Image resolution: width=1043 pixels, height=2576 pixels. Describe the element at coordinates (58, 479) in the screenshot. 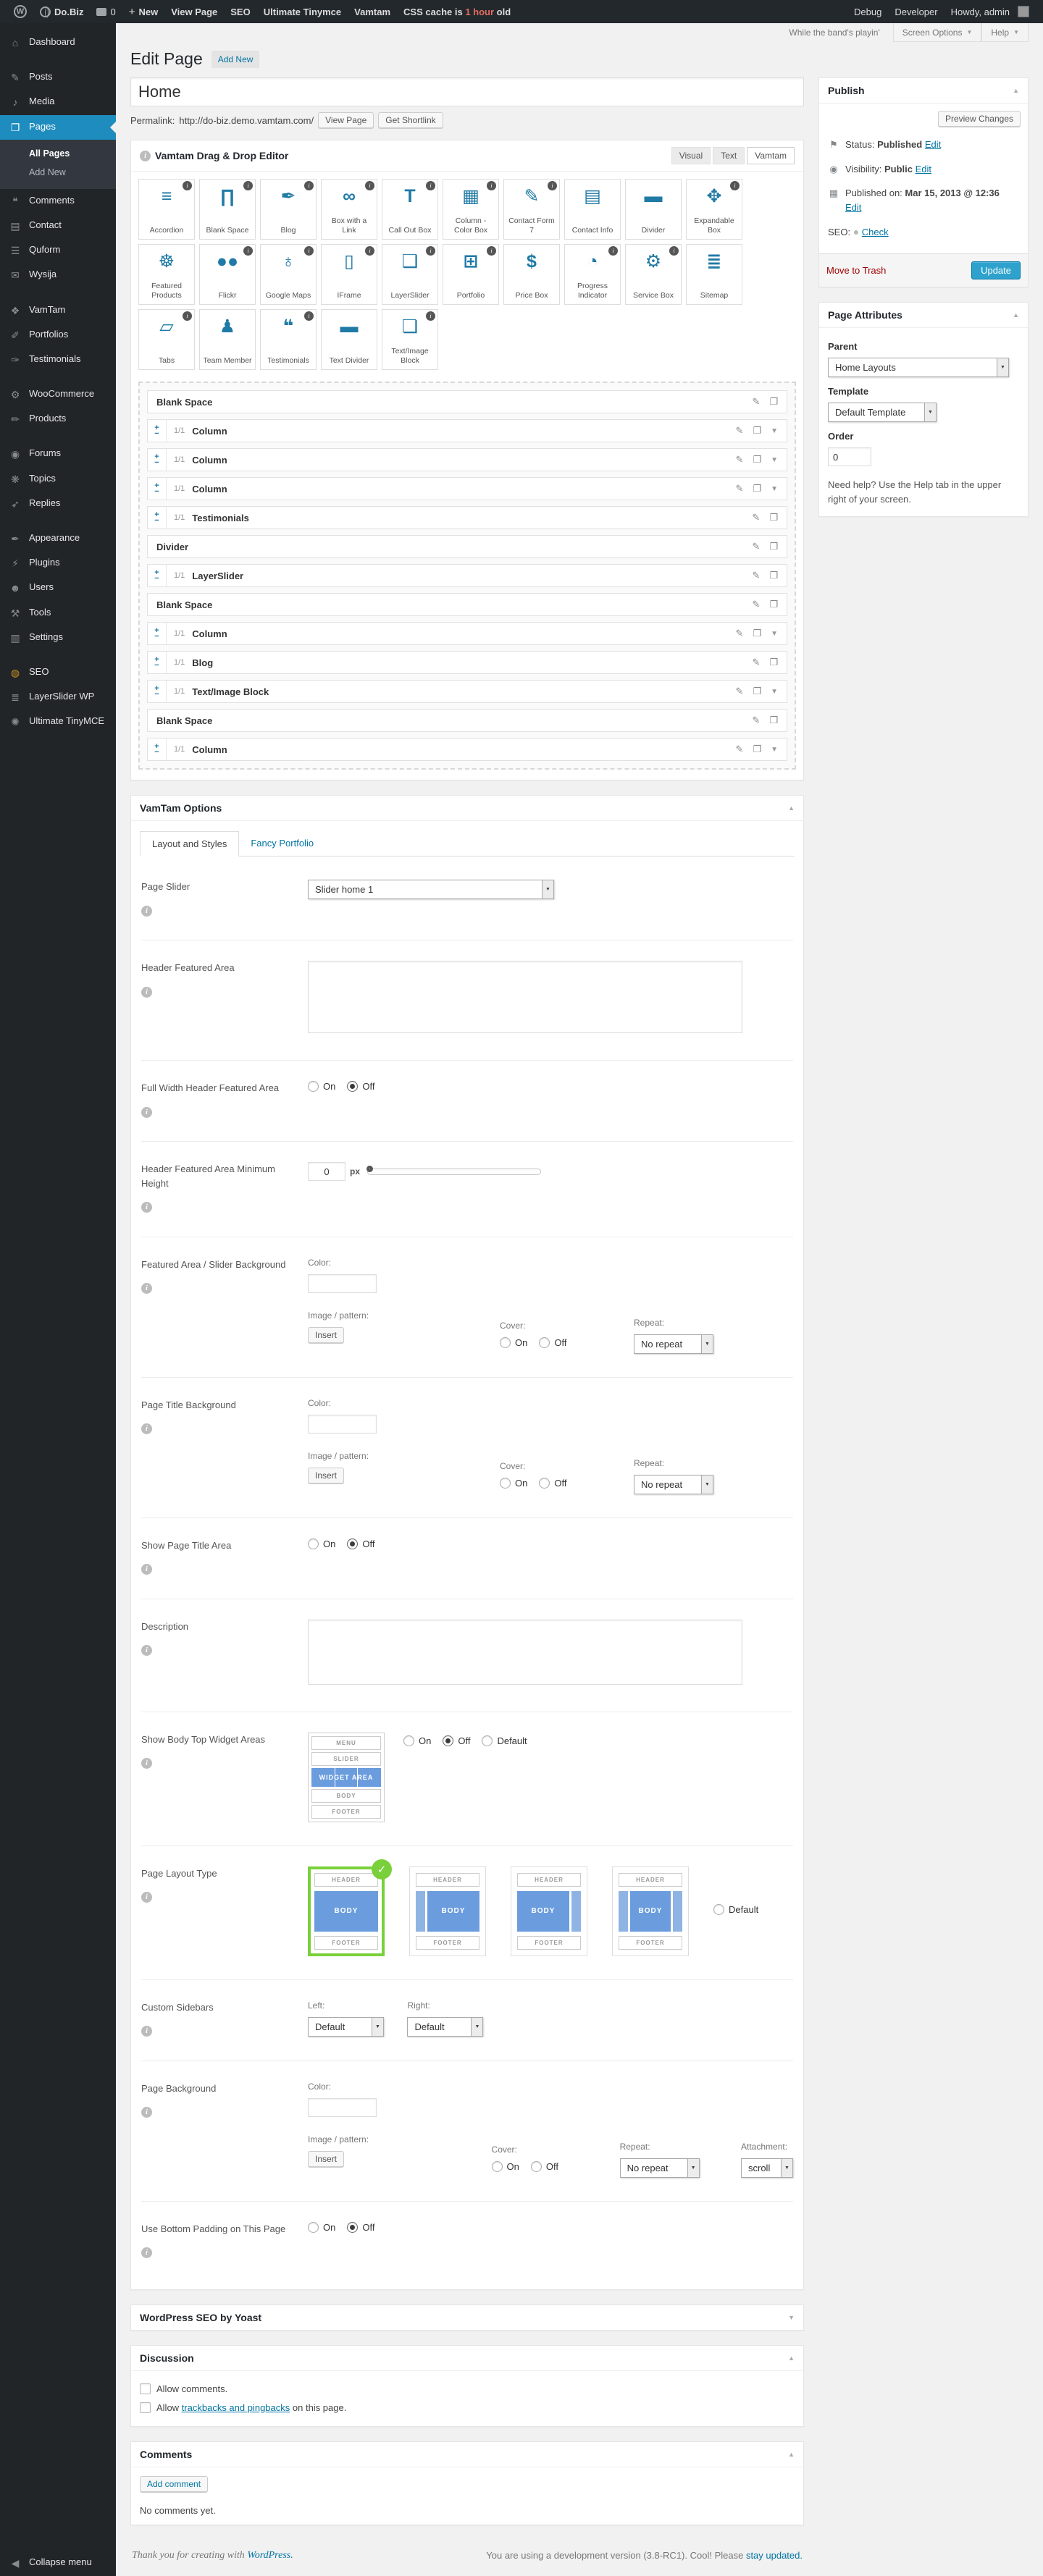

I see `sidebar-item-topics: ❋ Topics` at that location.